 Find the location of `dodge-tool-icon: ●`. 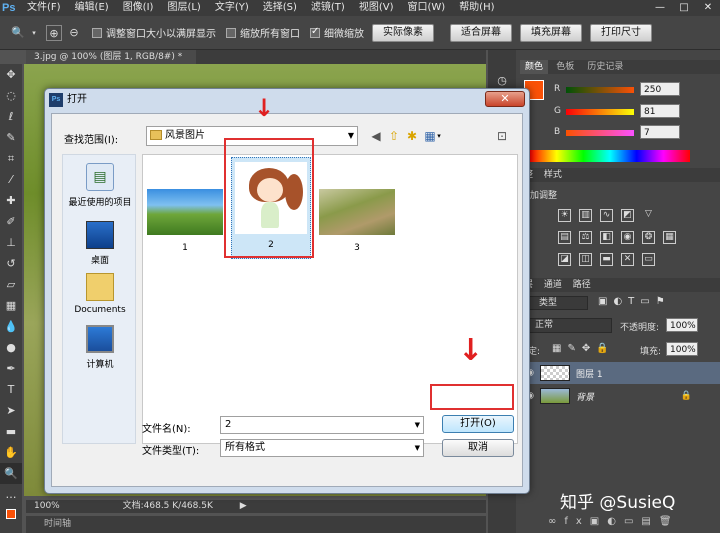

dodge-tool-icon: ● is located at coordinates (11, 347).